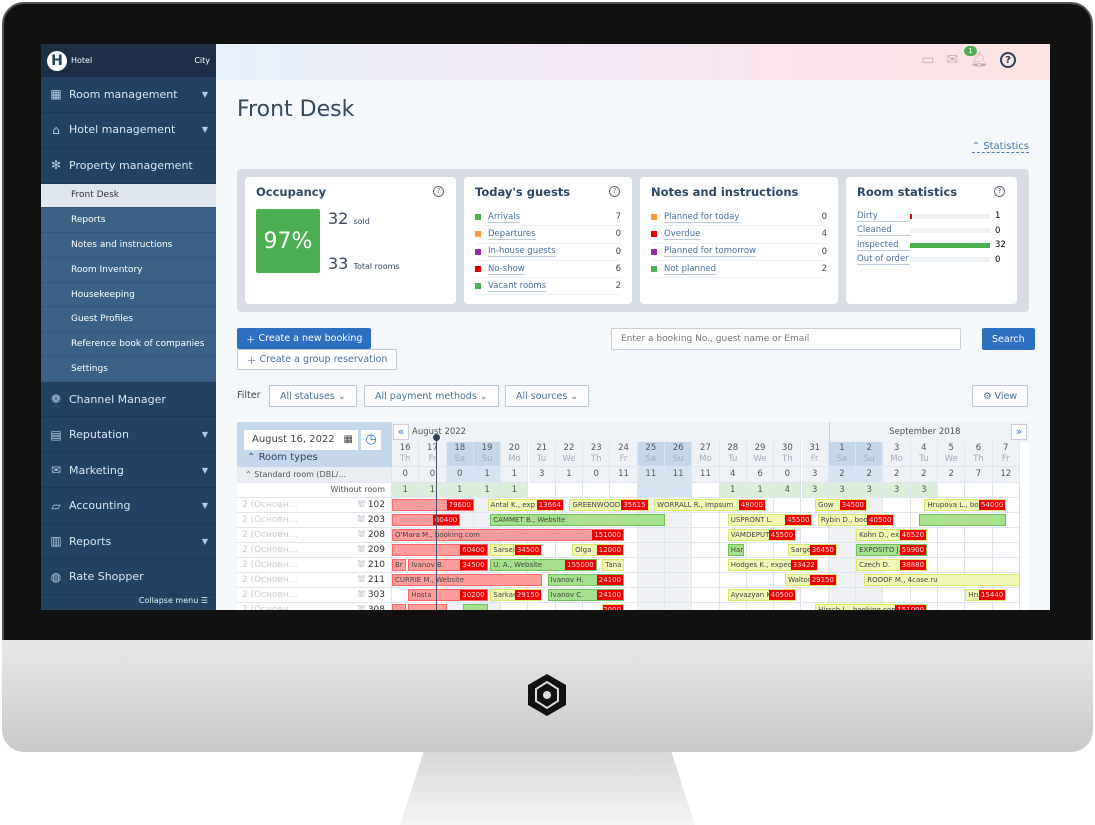 This screenshot has width=1095, height=825. Describe the element at coordinates (1008, 339) in the screenshot. I see `search-button: Search` at that location.